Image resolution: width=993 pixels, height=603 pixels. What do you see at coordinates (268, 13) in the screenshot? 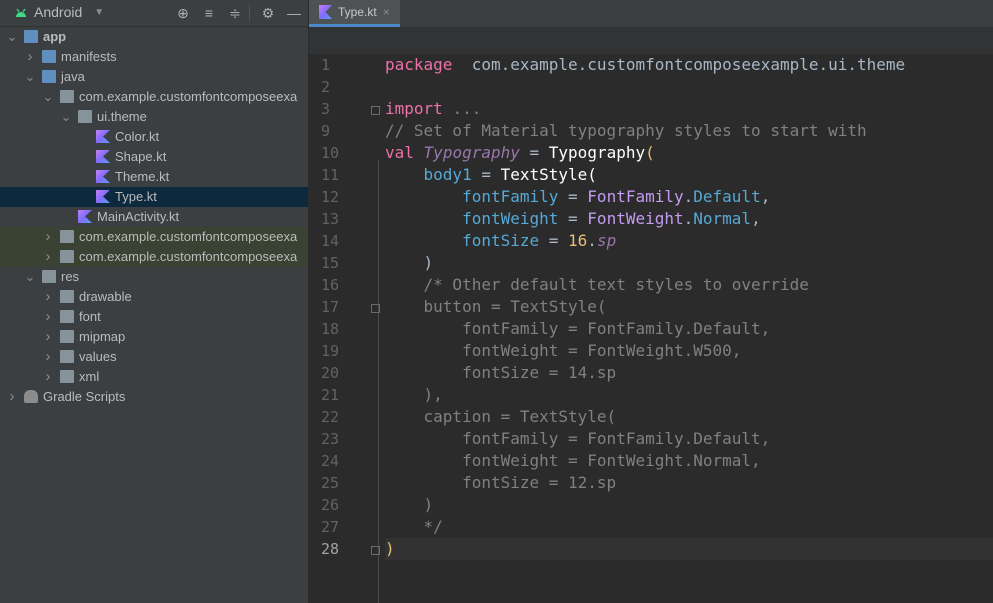
I see `settings-icon: ⚙` at bounding box center [268, 13].